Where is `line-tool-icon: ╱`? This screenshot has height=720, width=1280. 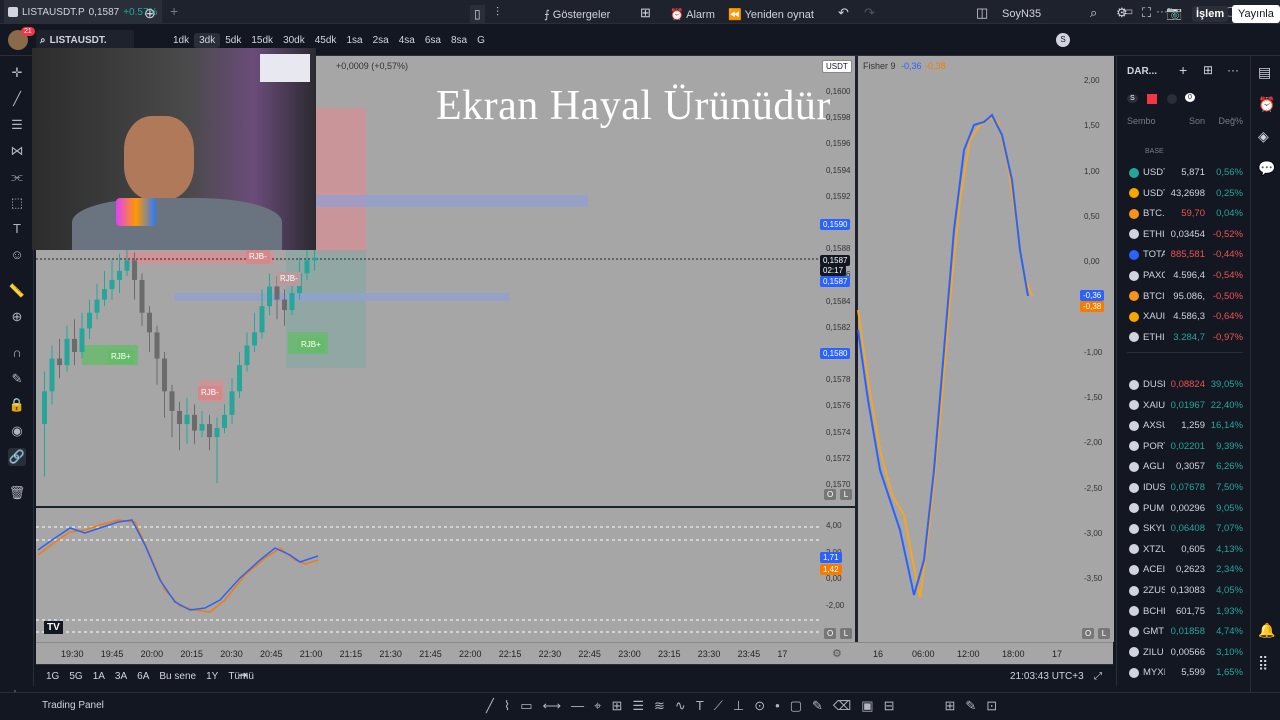
line-tool-icon: ╱ is located at coordinates (490, 706).